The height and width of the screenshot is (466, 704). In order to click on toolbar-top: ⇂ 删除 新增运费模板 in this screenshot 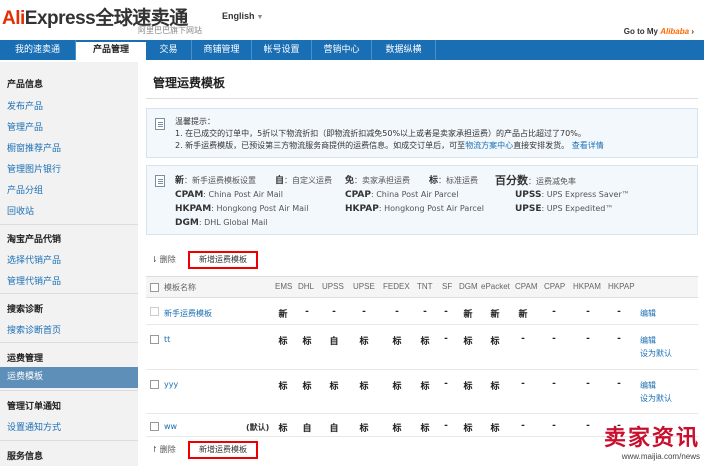, I will do `click(422, 260)`.